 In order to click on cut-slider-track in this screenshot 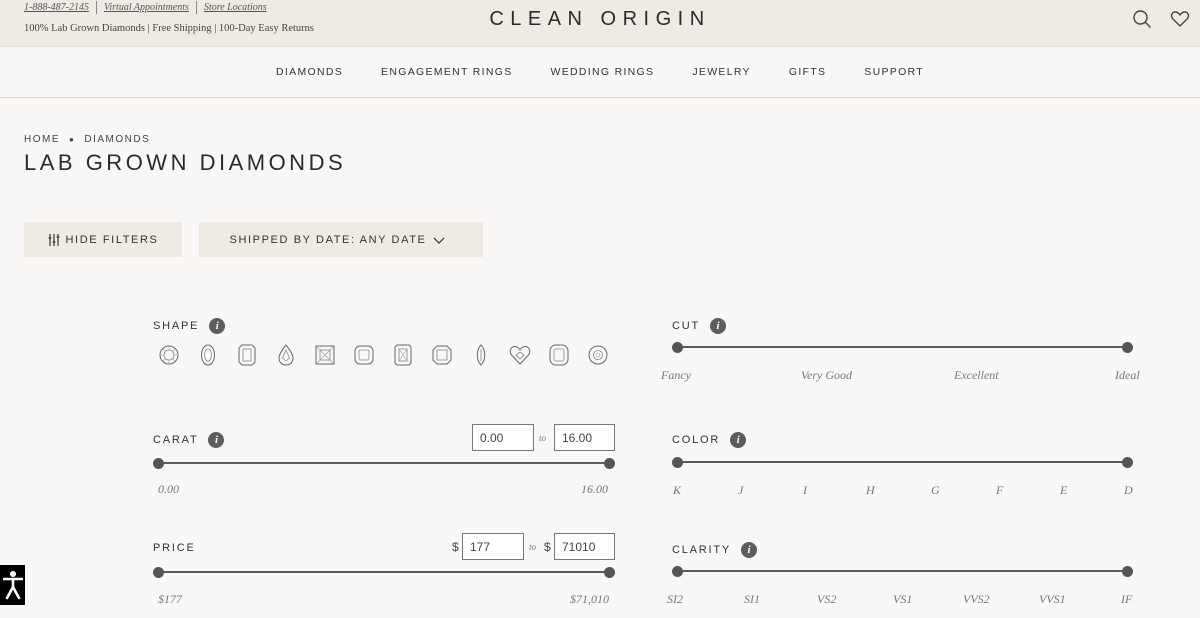, I will do `click(902, 347)`.